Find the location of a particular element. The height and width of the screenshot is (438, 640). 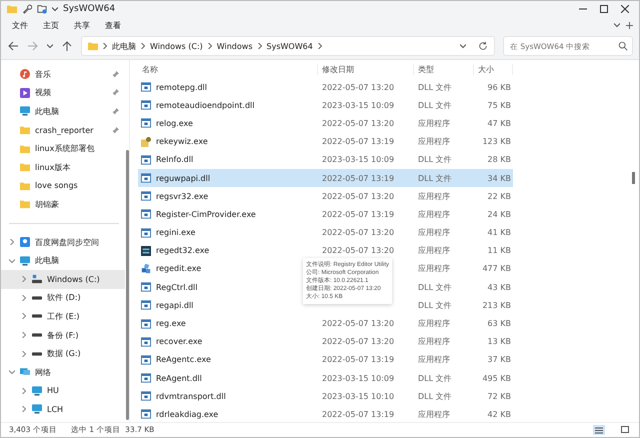

date-cell-text: 2022-05-07 13:20 is located at coordinates (358, 123).